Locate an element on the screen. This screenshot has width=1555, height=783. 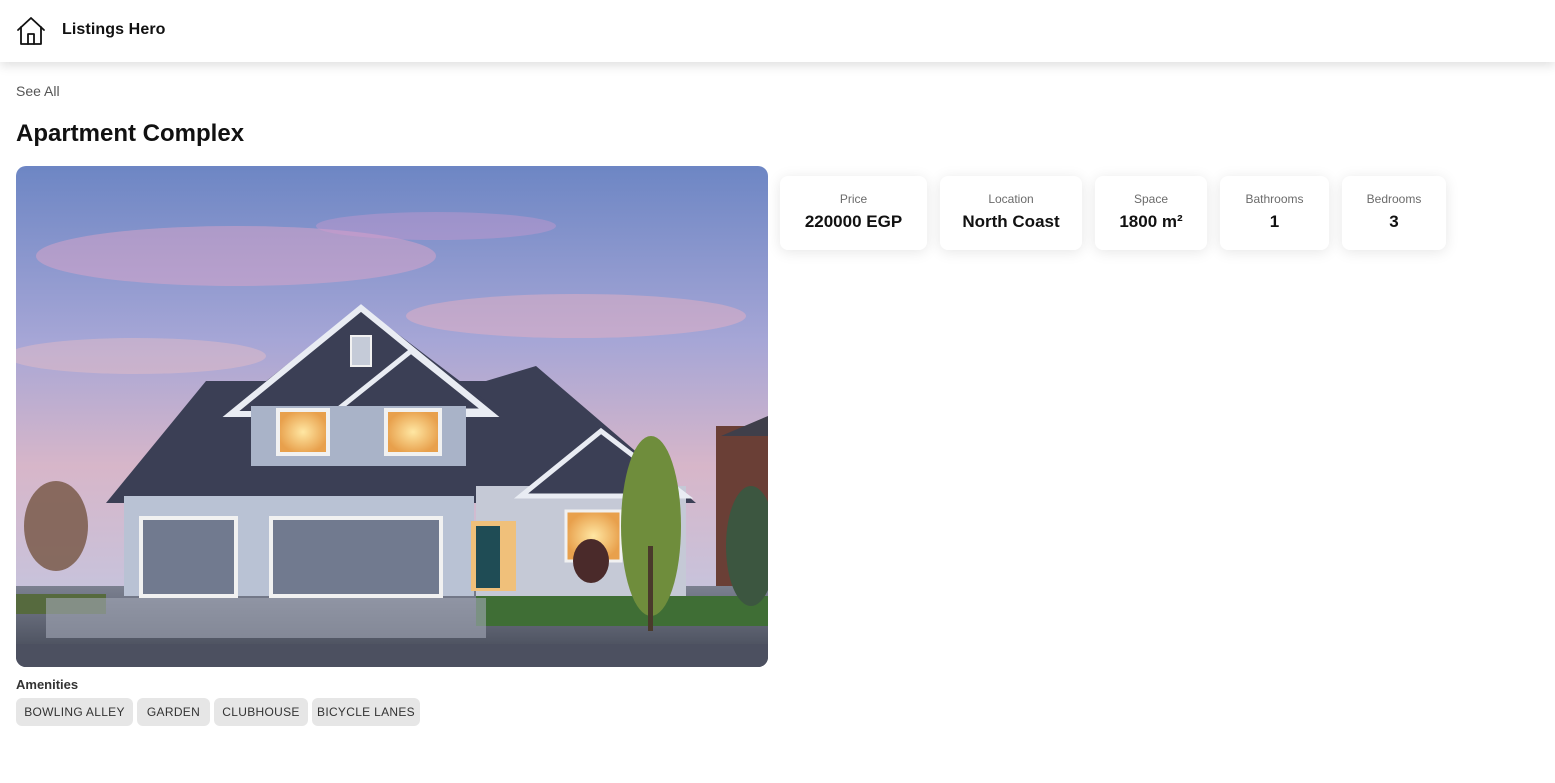
stat-value: North Coast is located at coordinates (1011, 221).